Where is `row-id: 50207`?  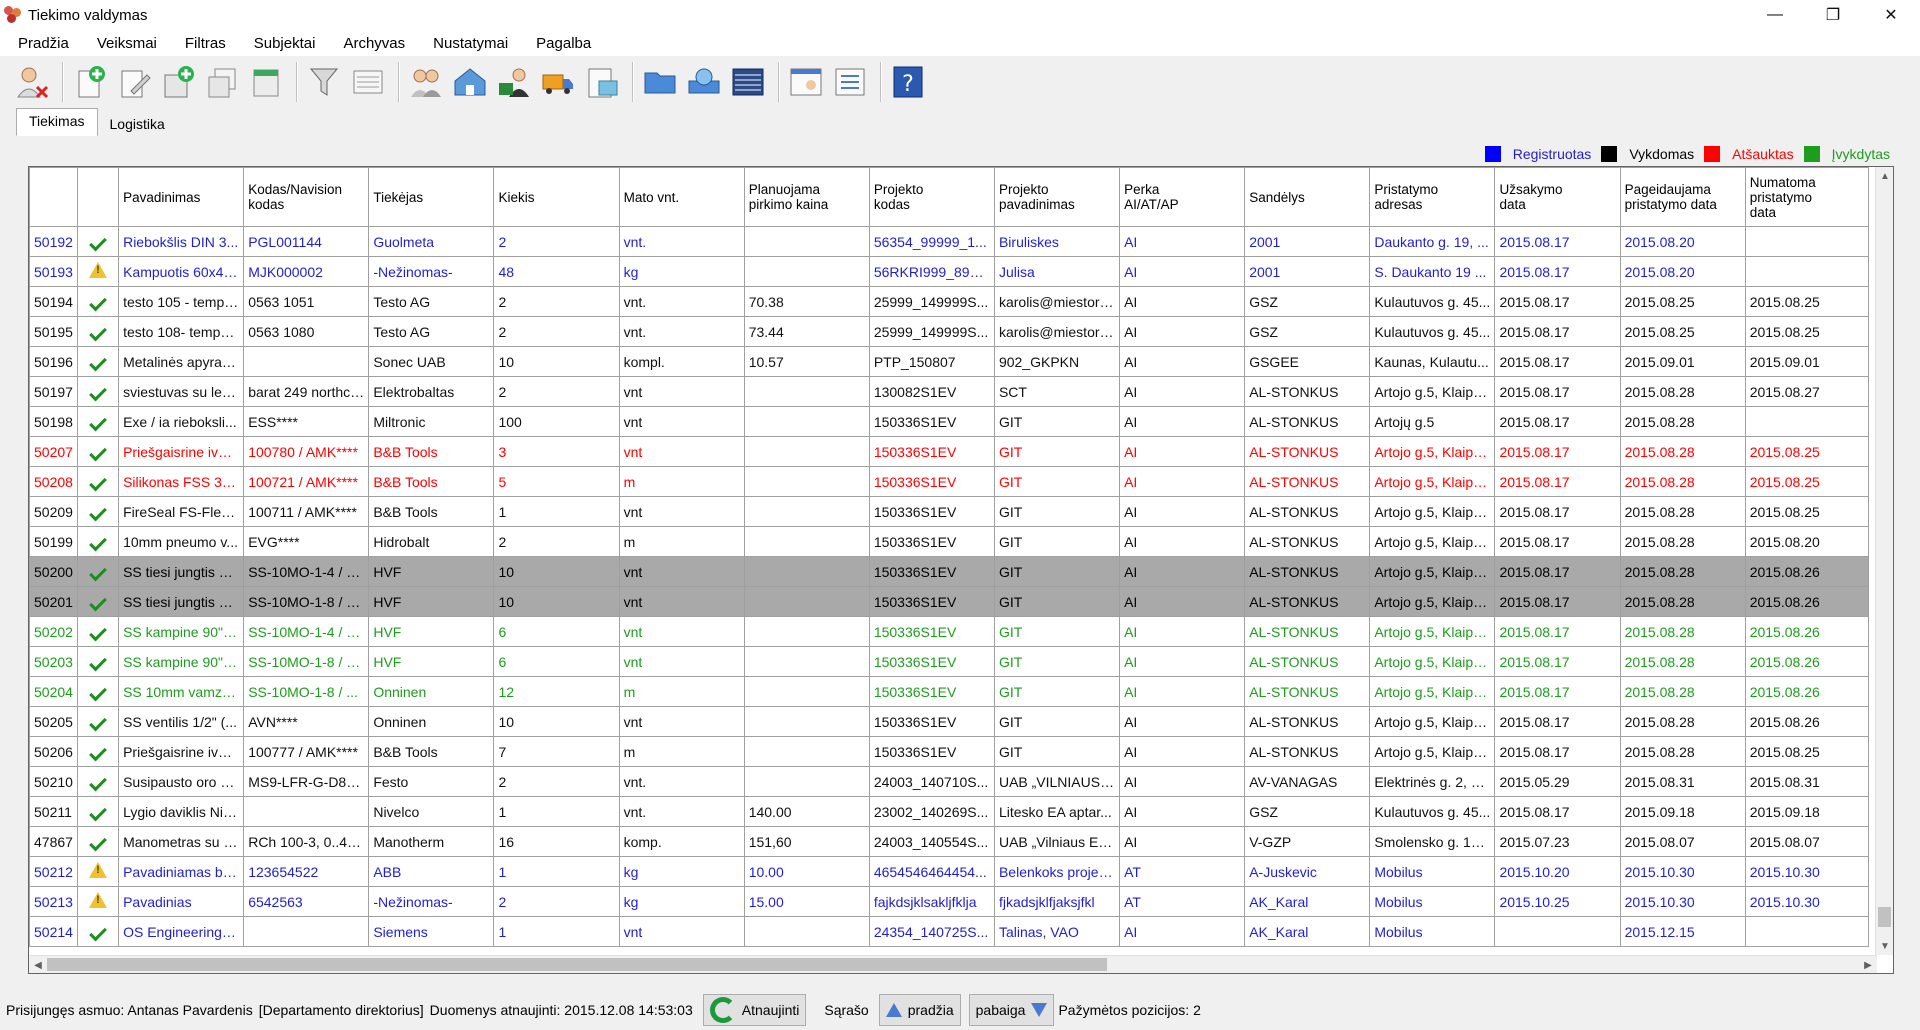 row-id: 50207 is located at coordinates (54, 451).